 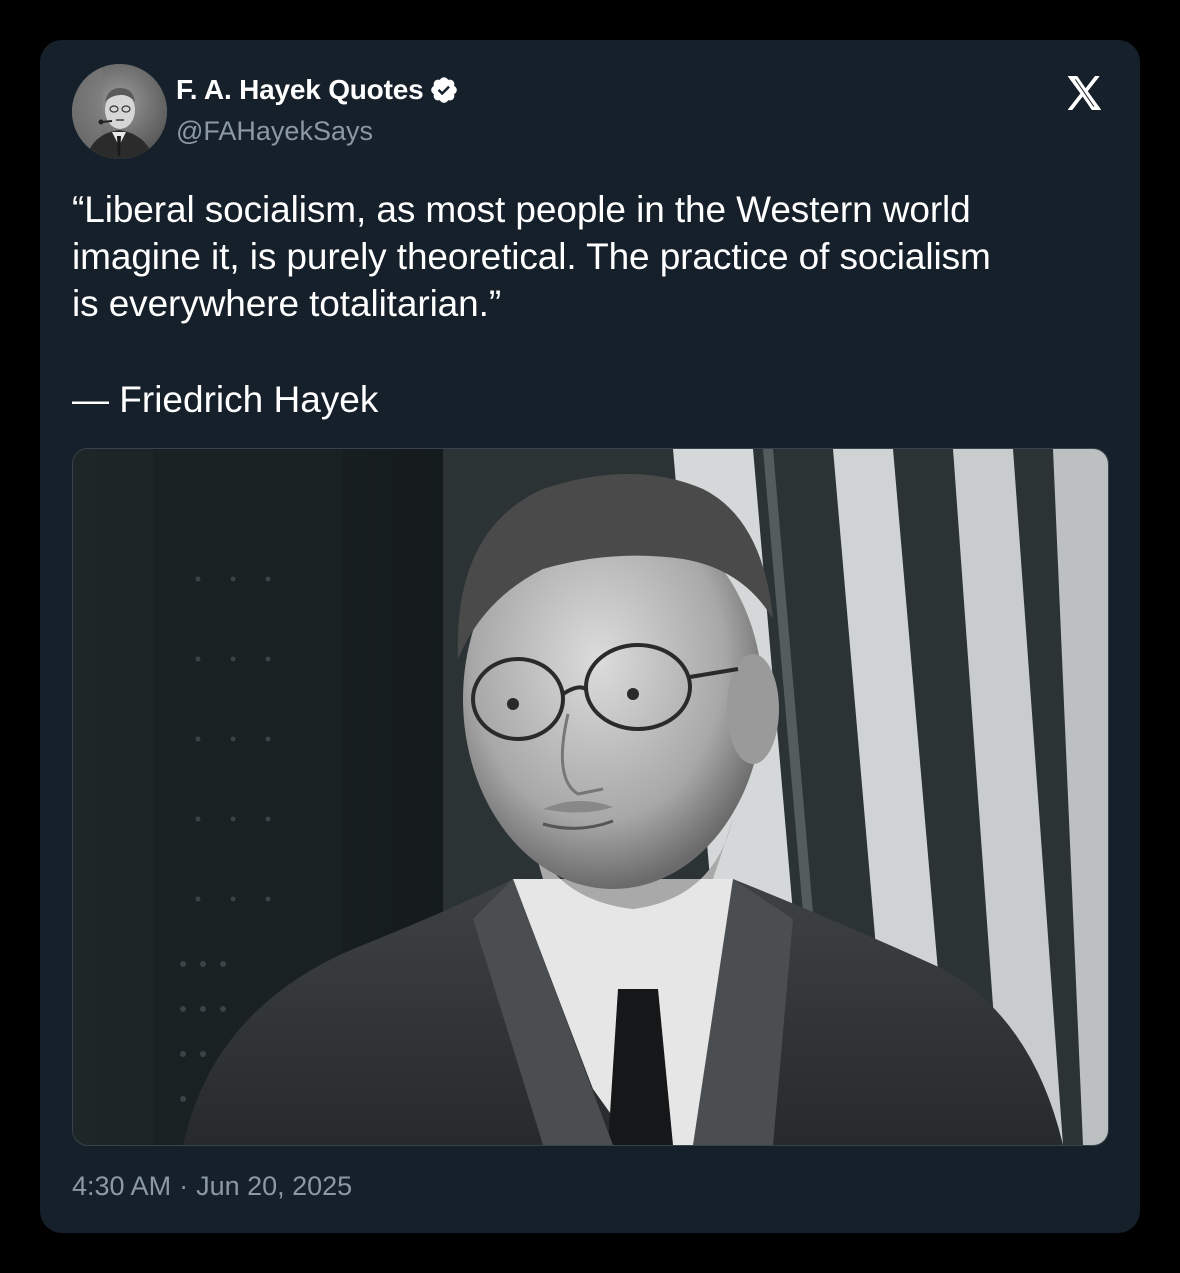 I want to click on tweet-time: 4:30 AM, so click(x=122, y=1186).